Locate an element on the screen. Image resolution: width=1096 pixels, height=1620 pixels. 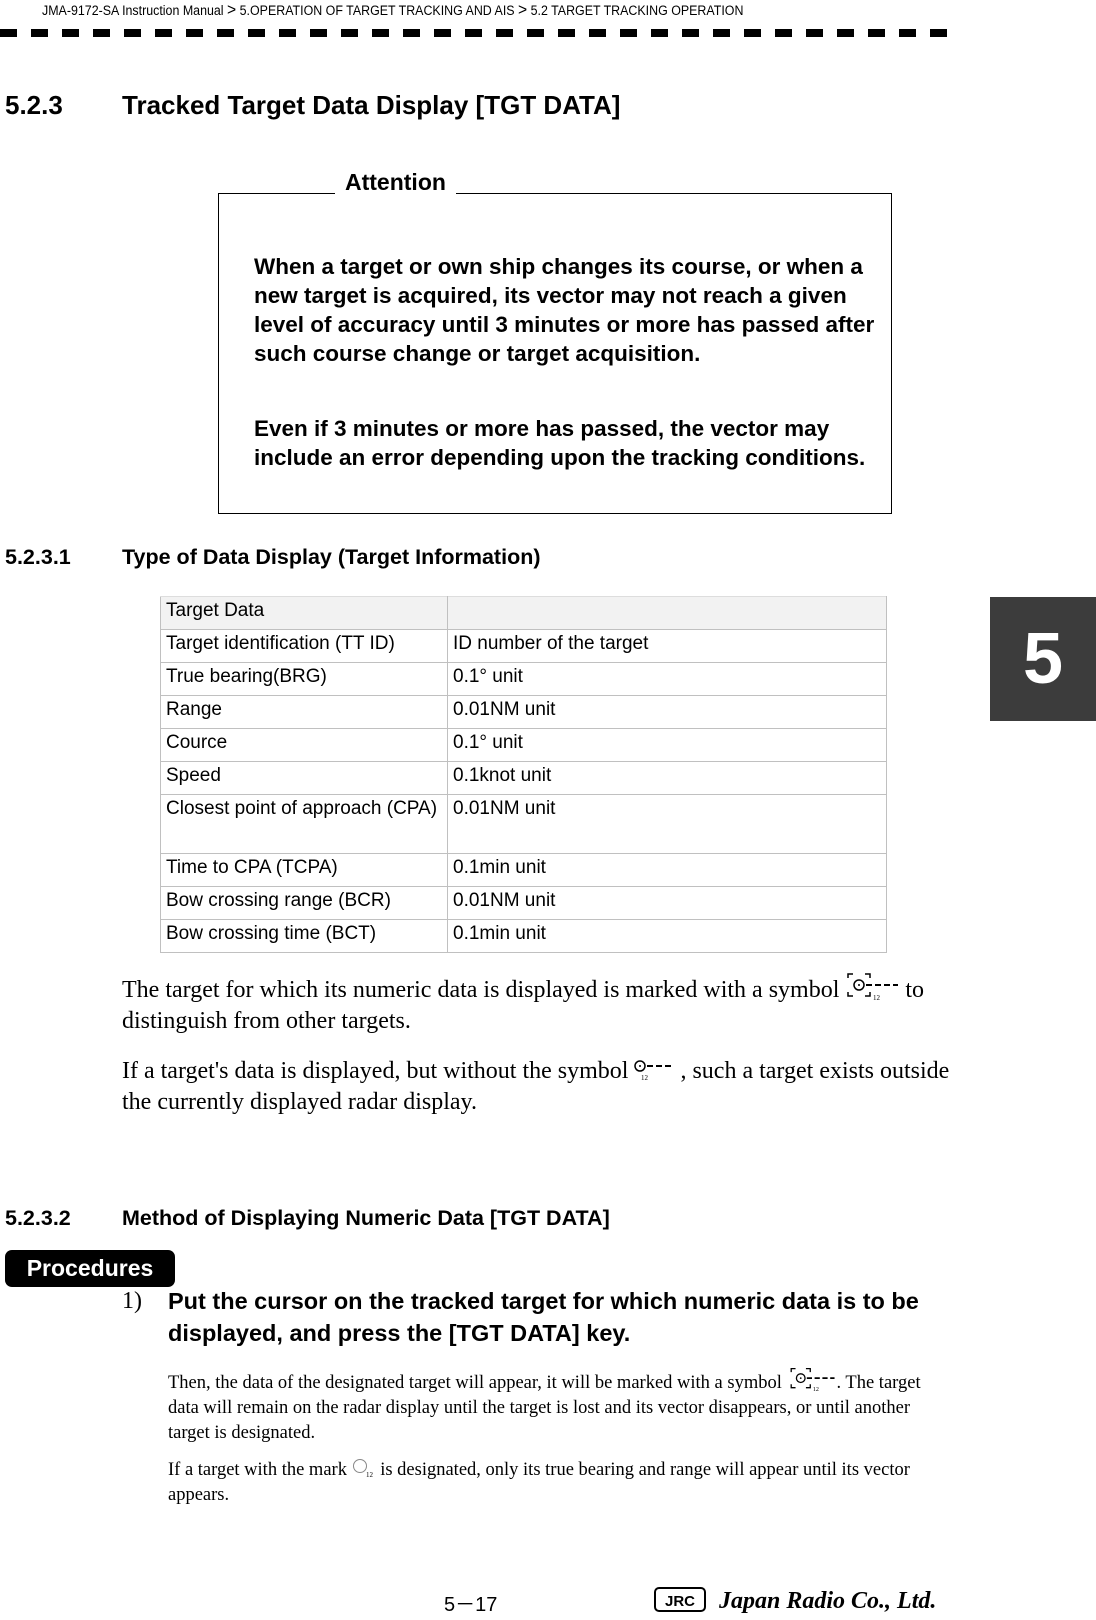
table-row: Speed 0.1knot unit is located at coordinates (523, 778).